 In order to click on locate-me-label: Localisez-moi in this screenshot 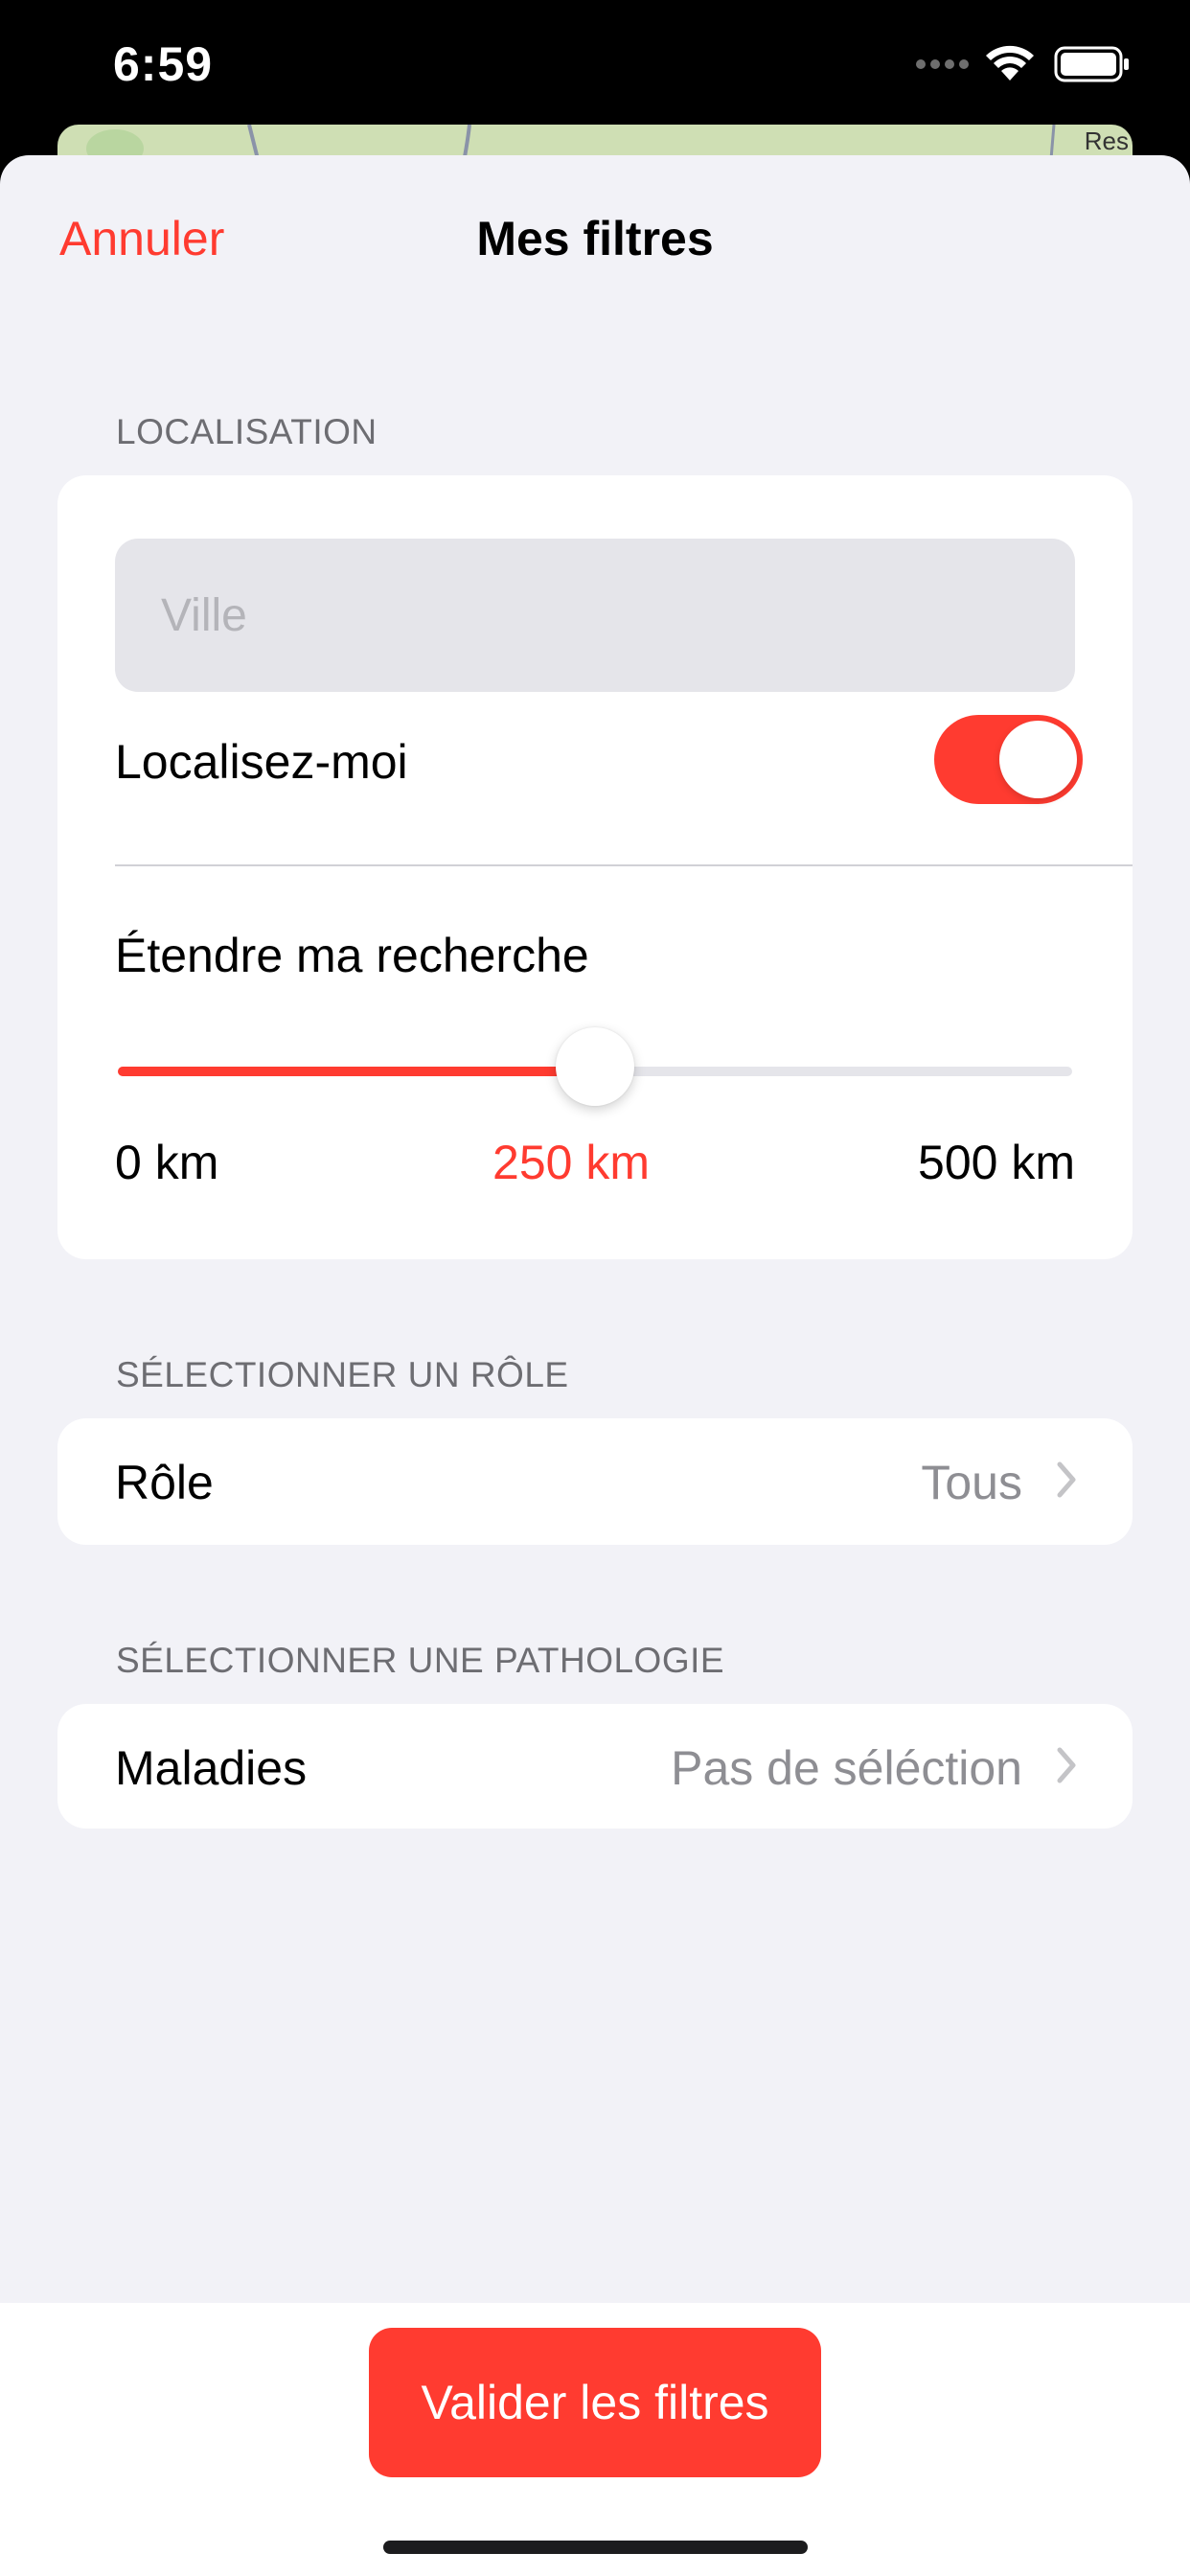, I will do `click(262, 762)`.